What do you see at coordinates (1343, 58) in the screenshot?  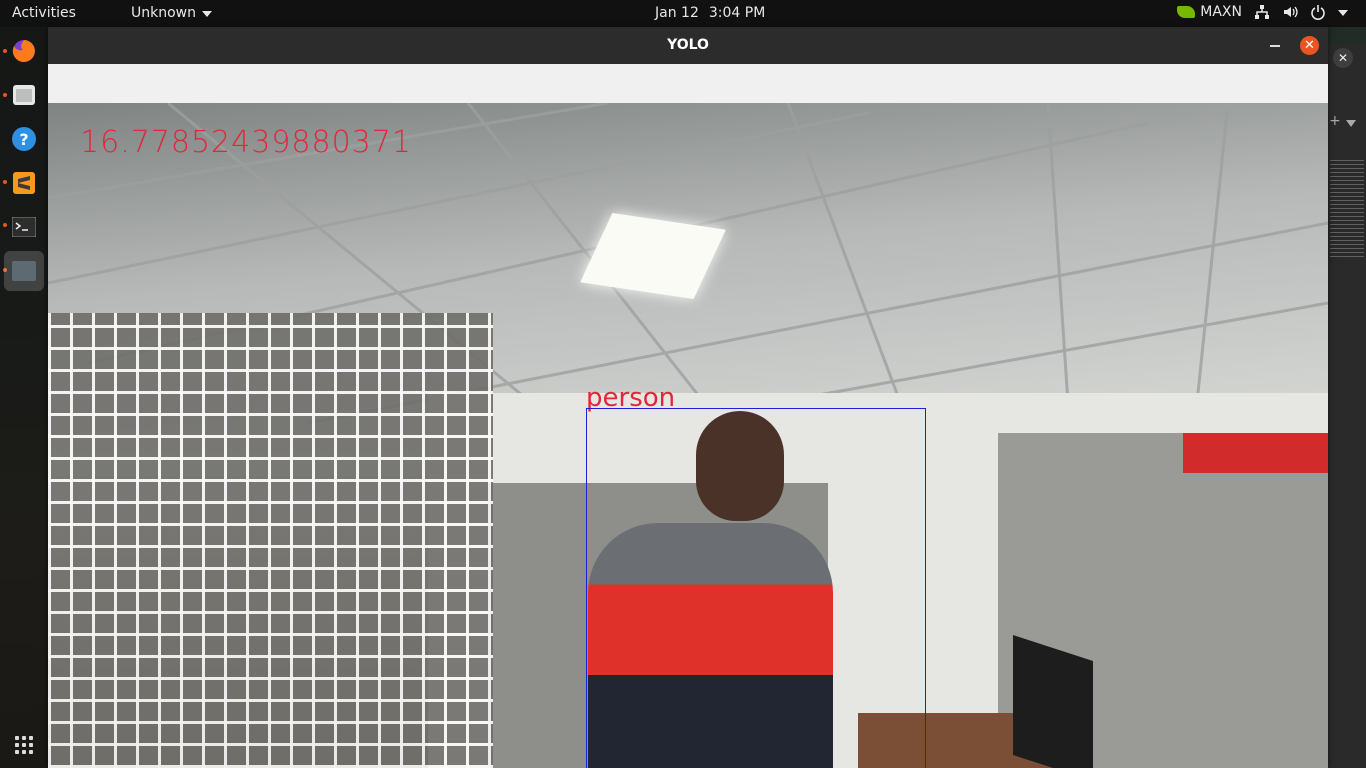 I see `close-icon: ✕` at bounding box center [1343, 58].